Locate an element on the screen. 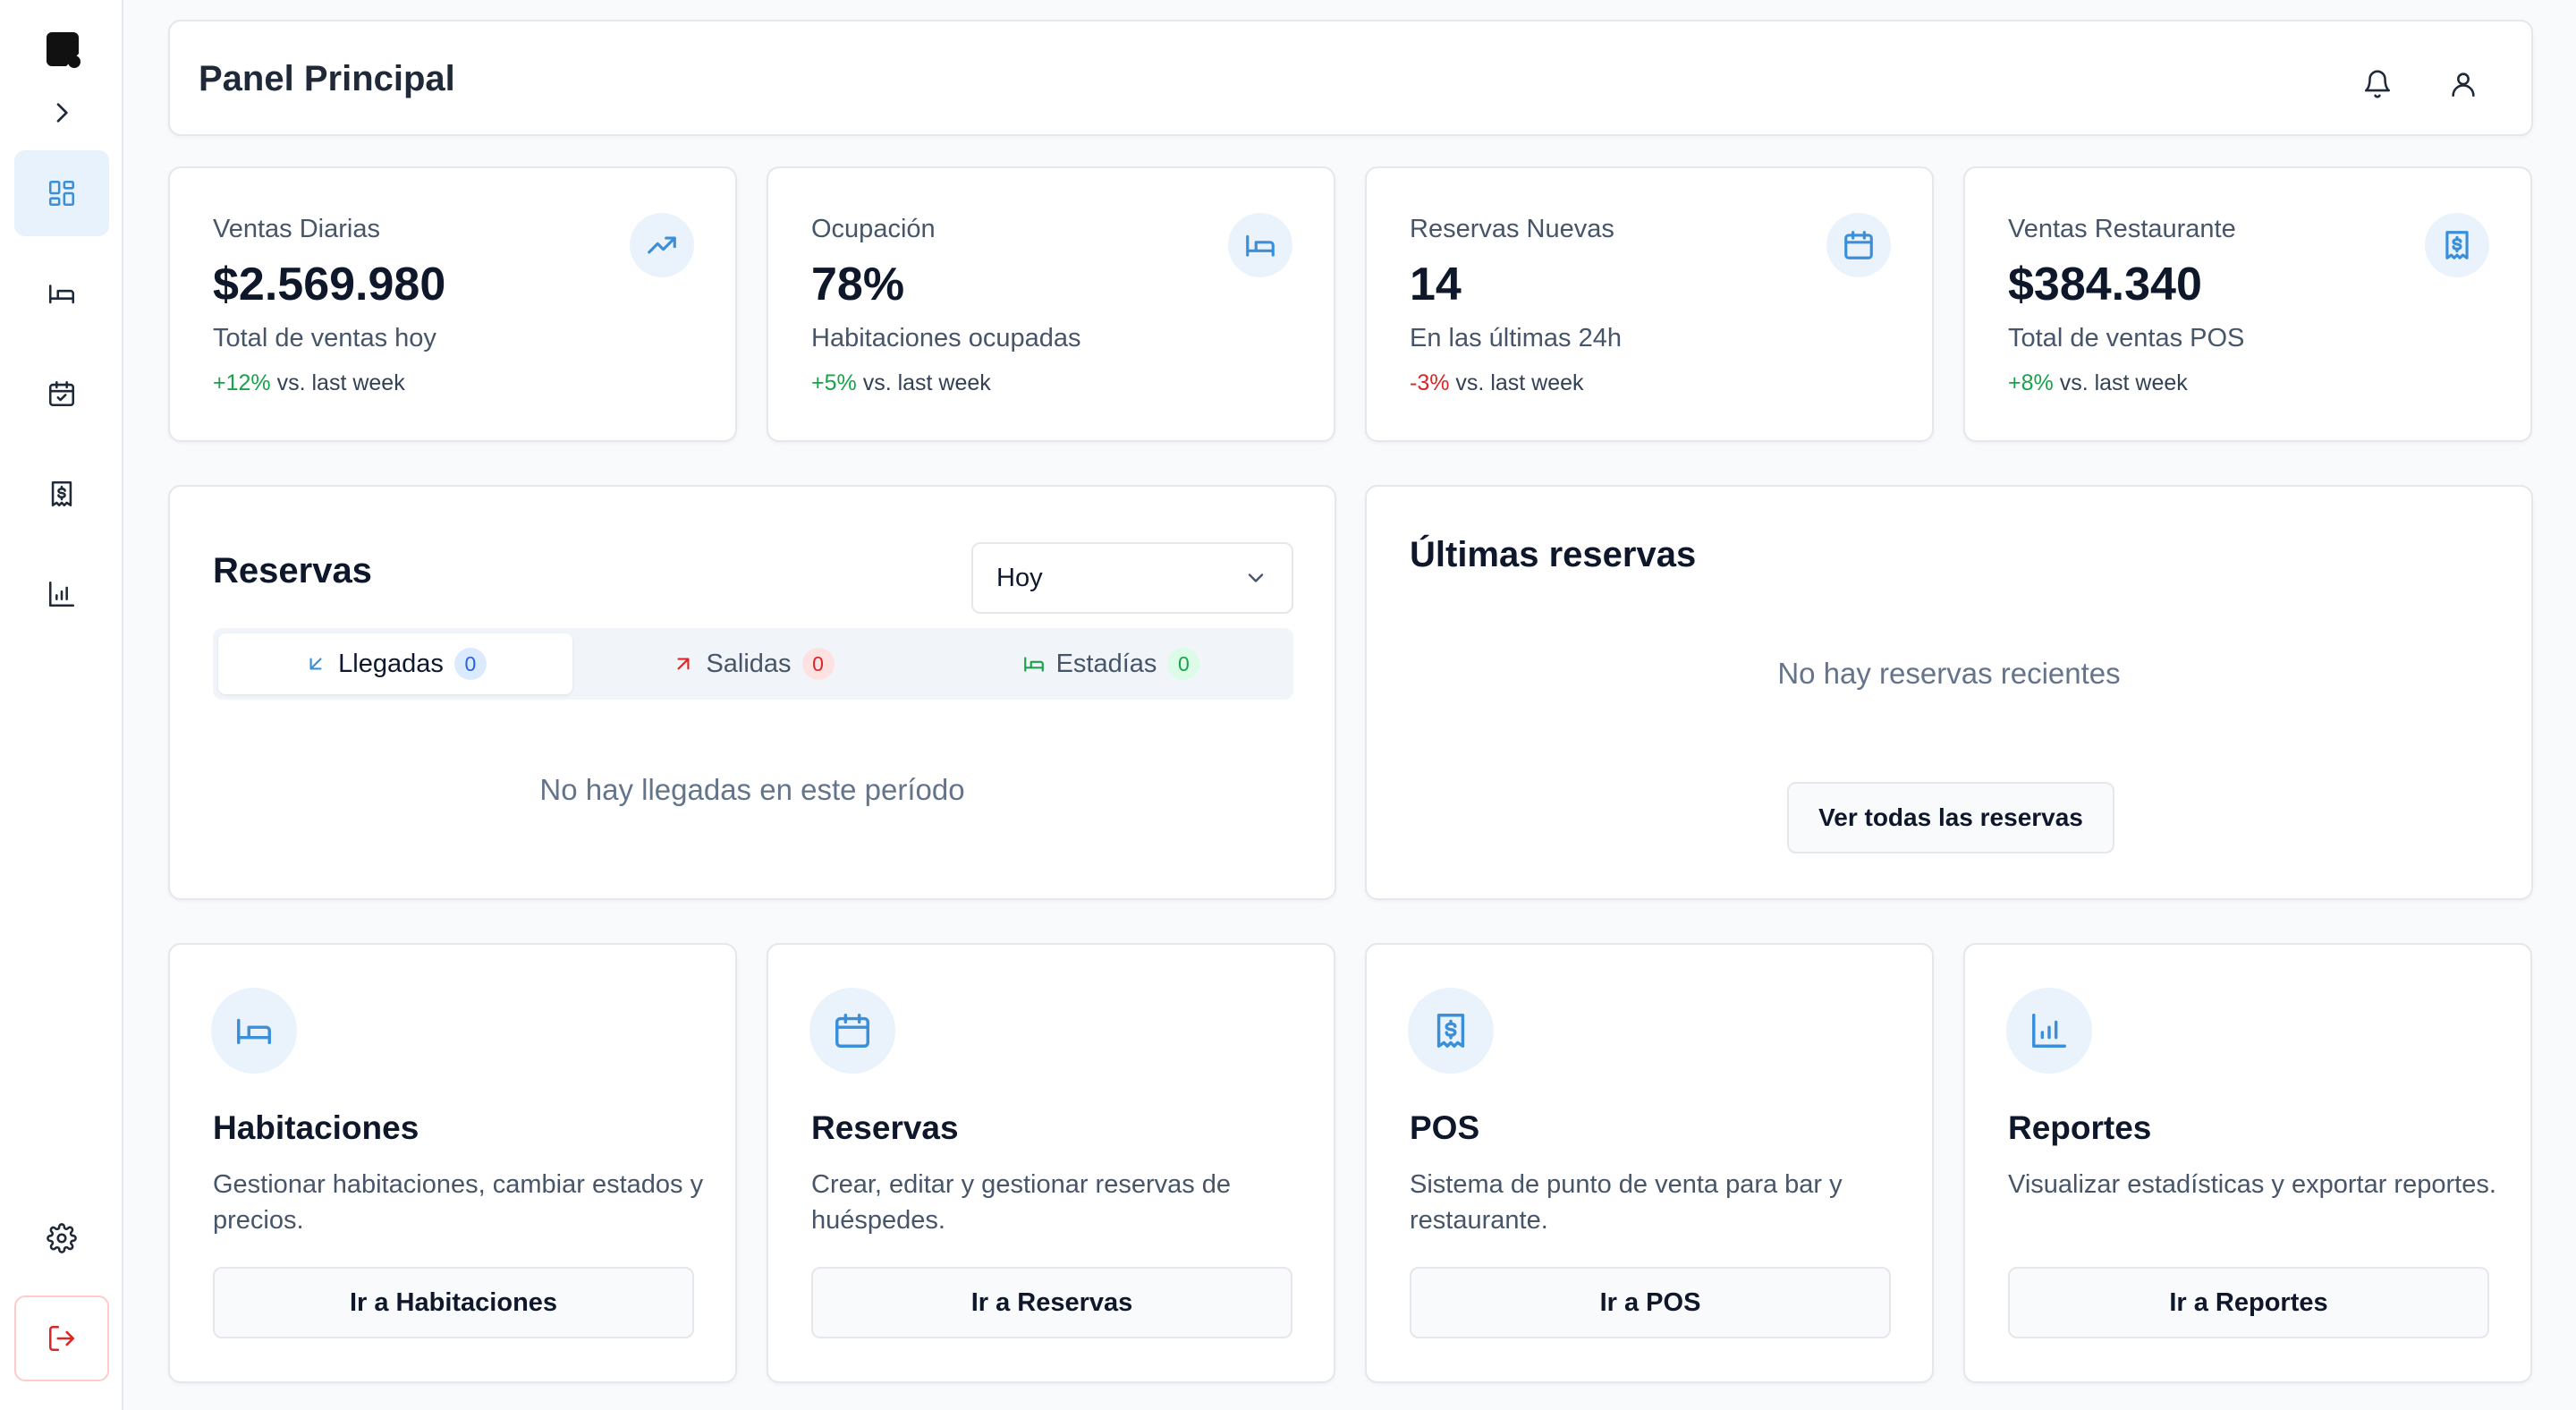  sidebar-item-pos is located at coordinates (61, 494).